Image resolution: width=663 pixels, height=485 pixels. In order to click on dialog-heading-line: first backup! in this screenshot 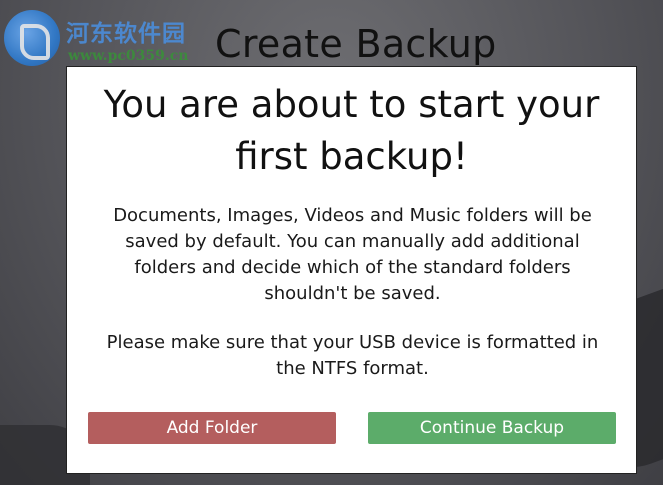, I will do `click(351, 156)`.